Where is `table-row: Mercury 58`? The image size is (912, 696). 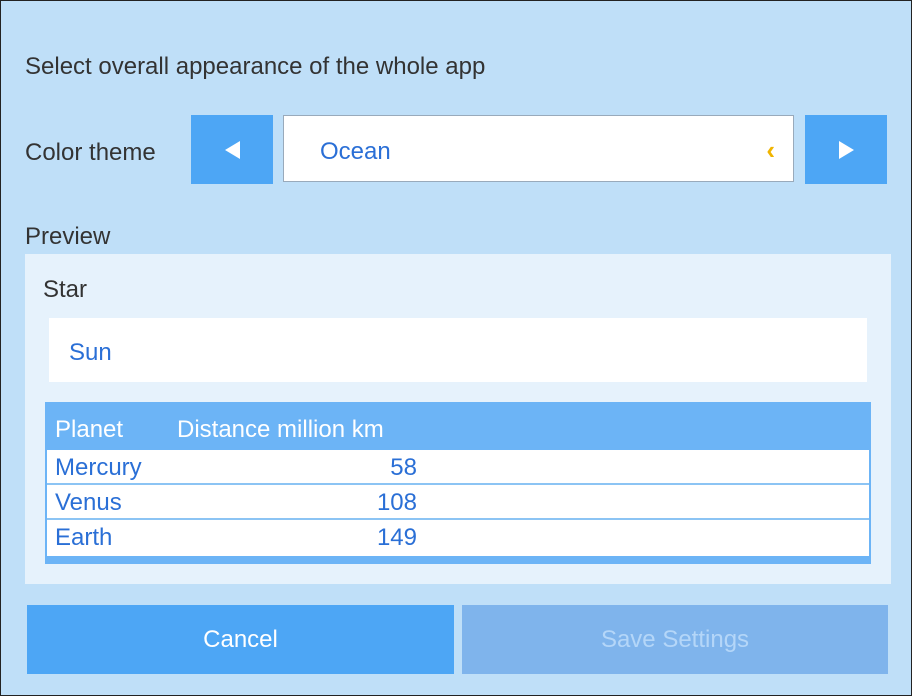 table-row: Mercury 58 is located at coordinates (458, 467).